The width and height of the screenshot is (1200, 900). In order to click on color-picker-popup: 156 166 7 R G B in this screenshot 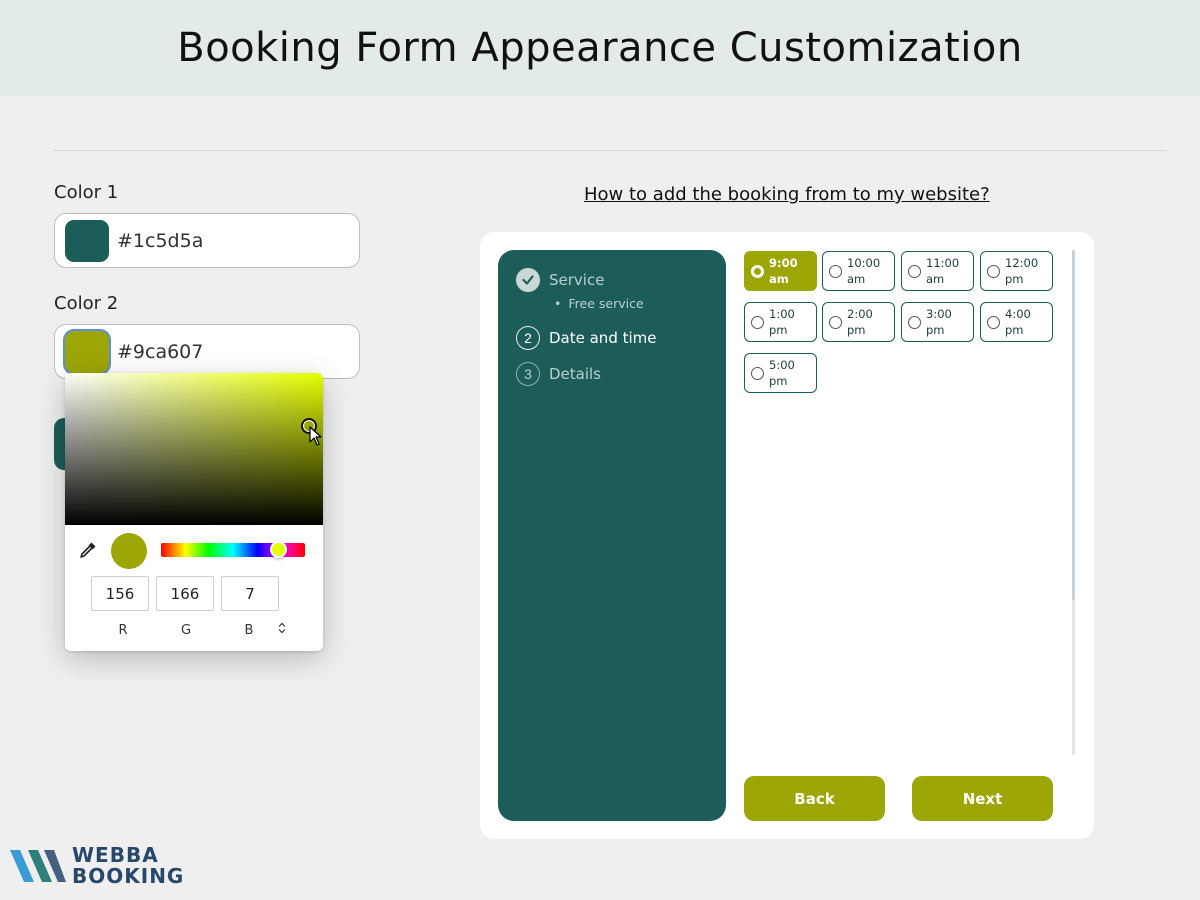, I will do `click(194, 512)`.